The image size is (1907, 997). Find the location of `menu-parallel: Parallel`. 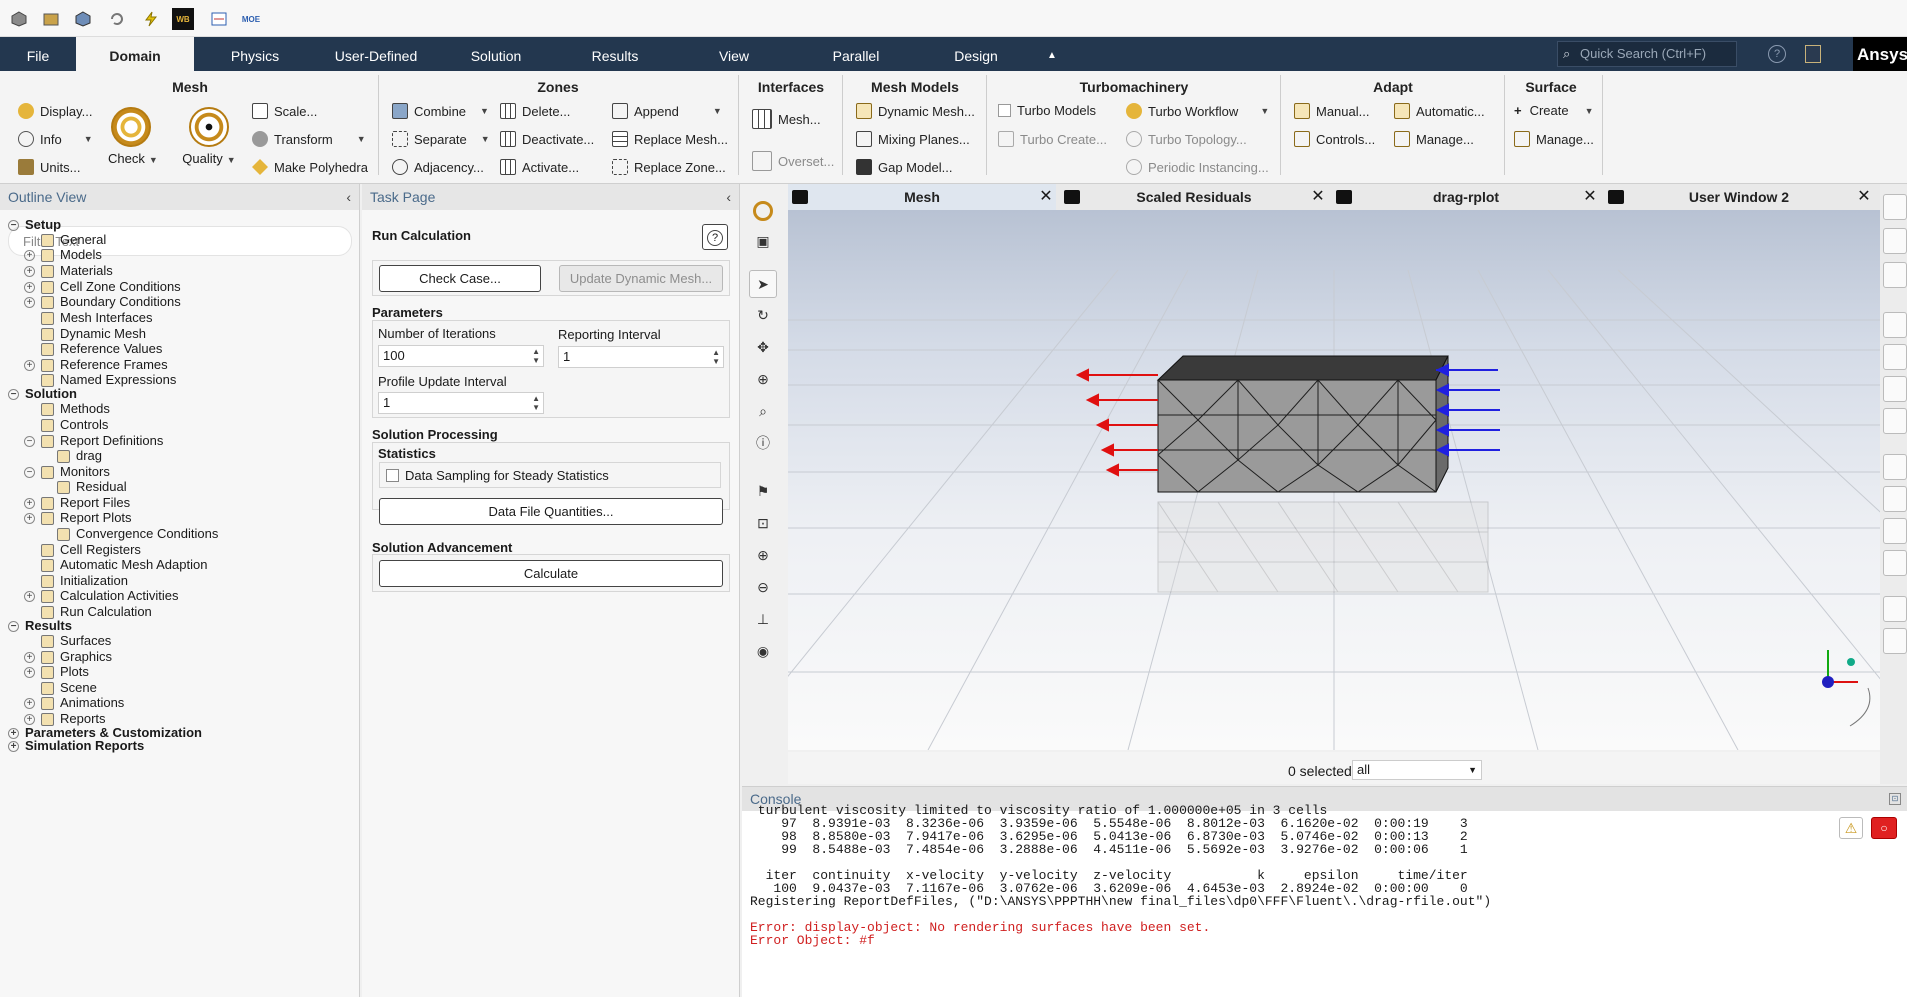

menu-parallel: Parallel is located at coordinates (856, 54).